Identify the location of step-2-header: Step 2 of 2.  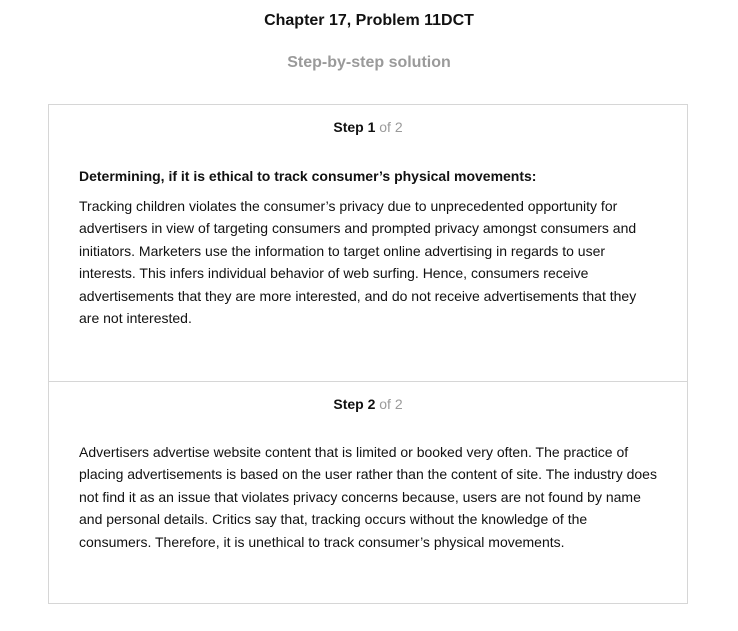
(368, 404).